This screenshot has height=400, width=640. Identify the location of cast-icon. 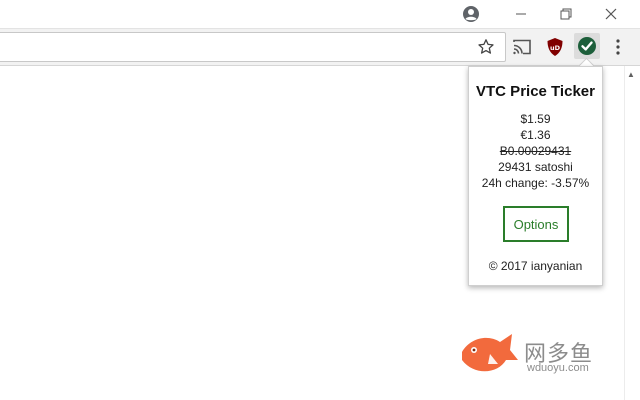
(522, 47).